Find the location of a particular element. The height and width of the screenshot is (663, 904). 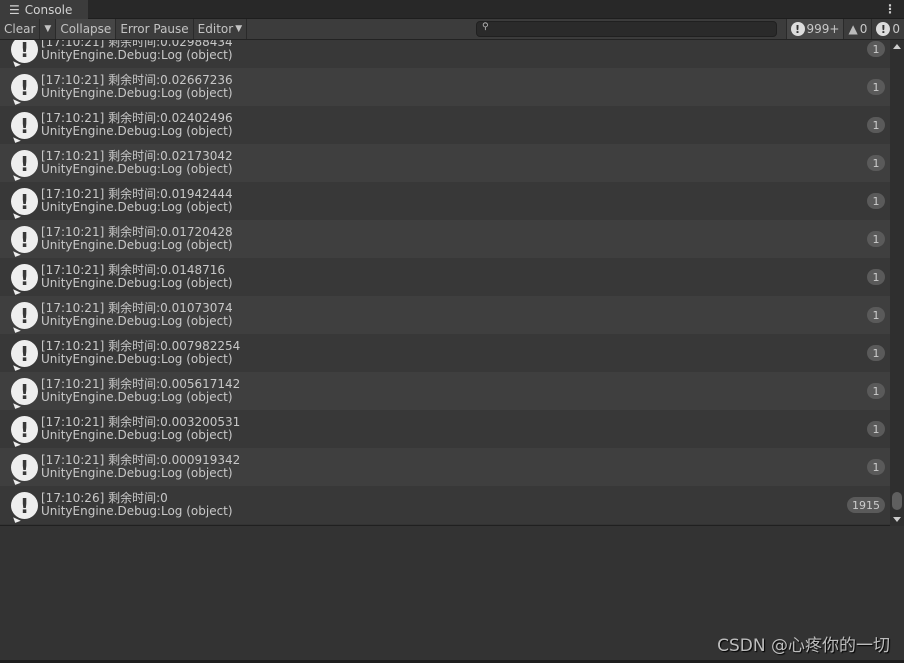

error-count-toggle: ! 0 is located at coordinates (887, 29).